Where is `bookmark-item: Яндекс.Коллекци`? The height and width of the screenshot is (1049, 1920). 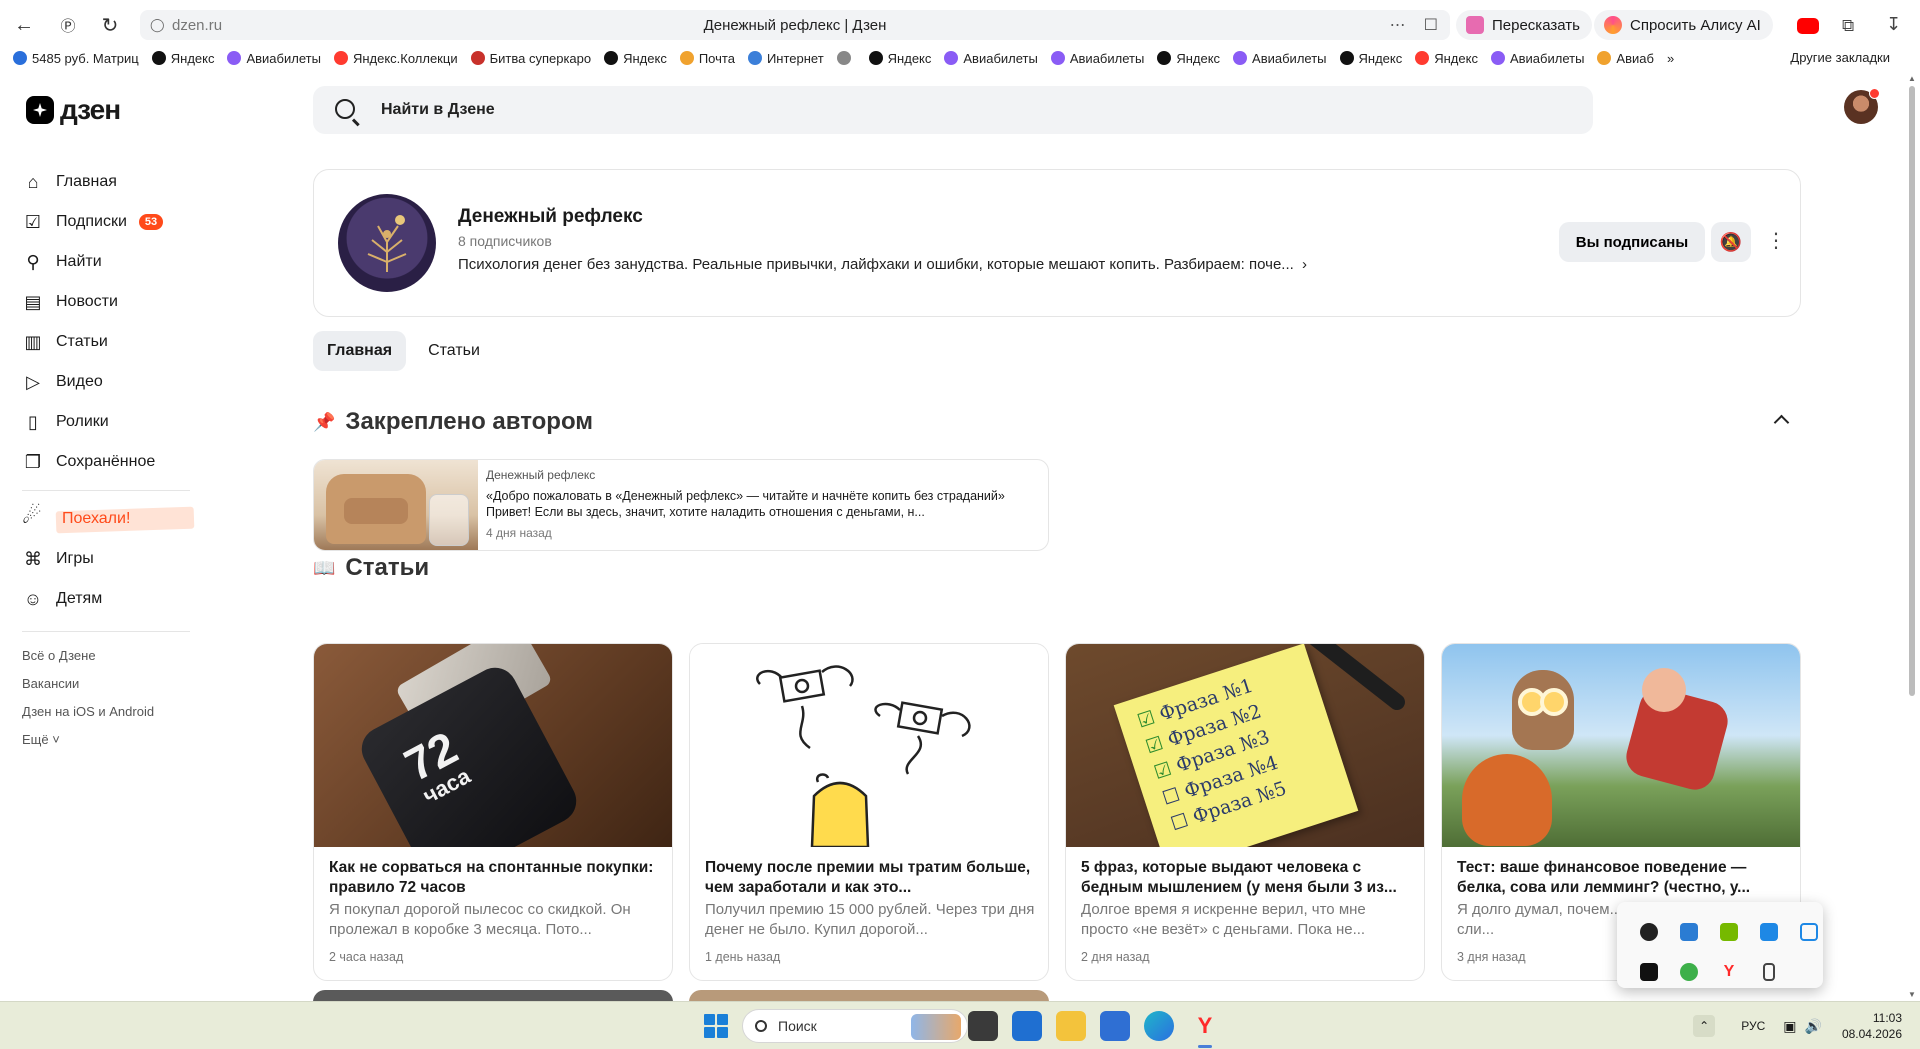
bookmark-item: Яндекс.Коллекци is located at coordinates (395, 58).